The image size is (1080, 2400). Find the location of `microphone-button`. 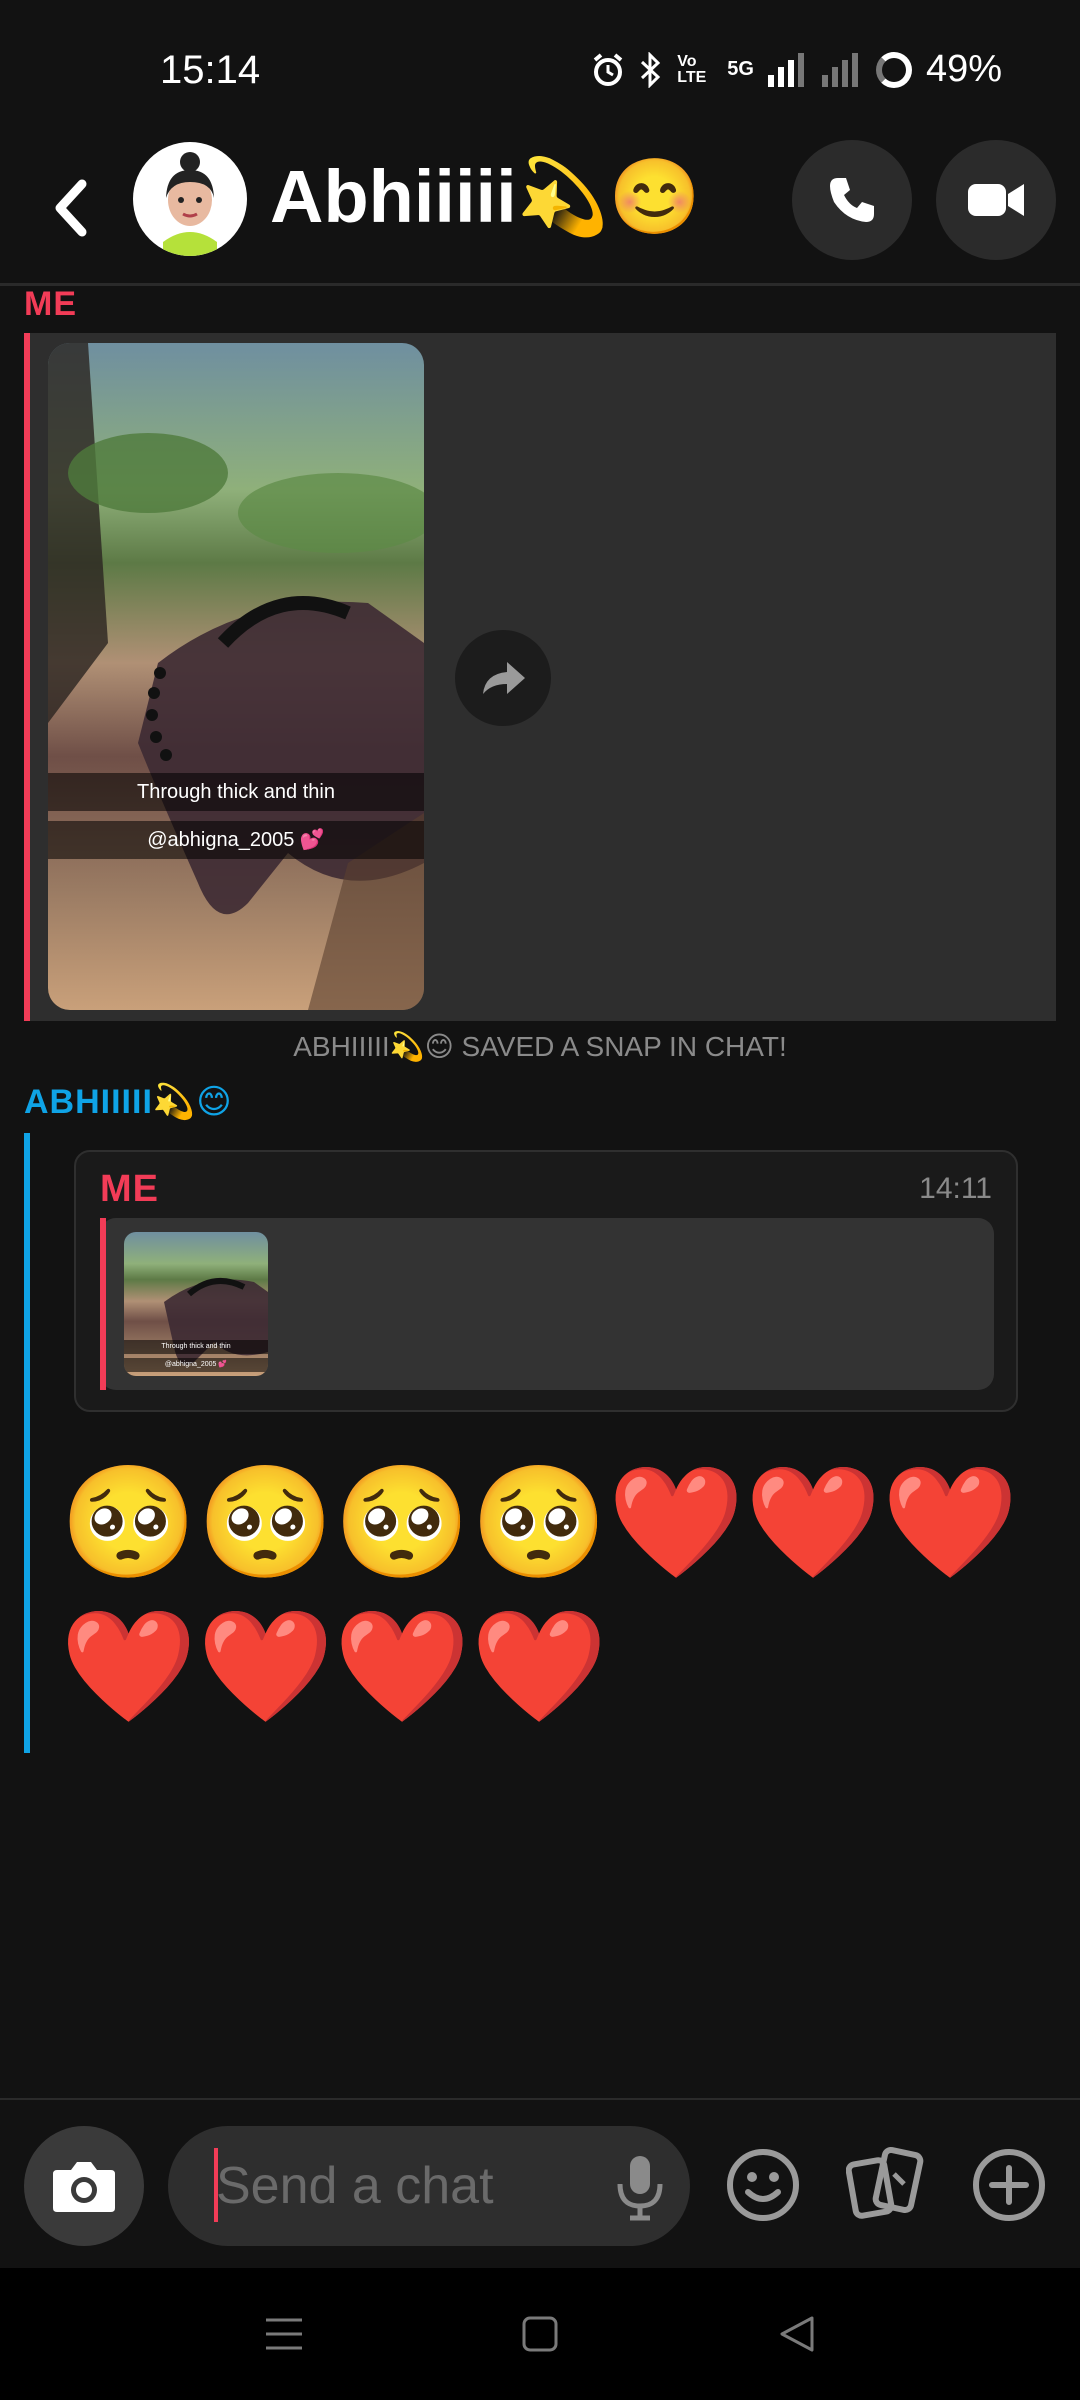

microphone-button is located at coordinates (640, 2188).